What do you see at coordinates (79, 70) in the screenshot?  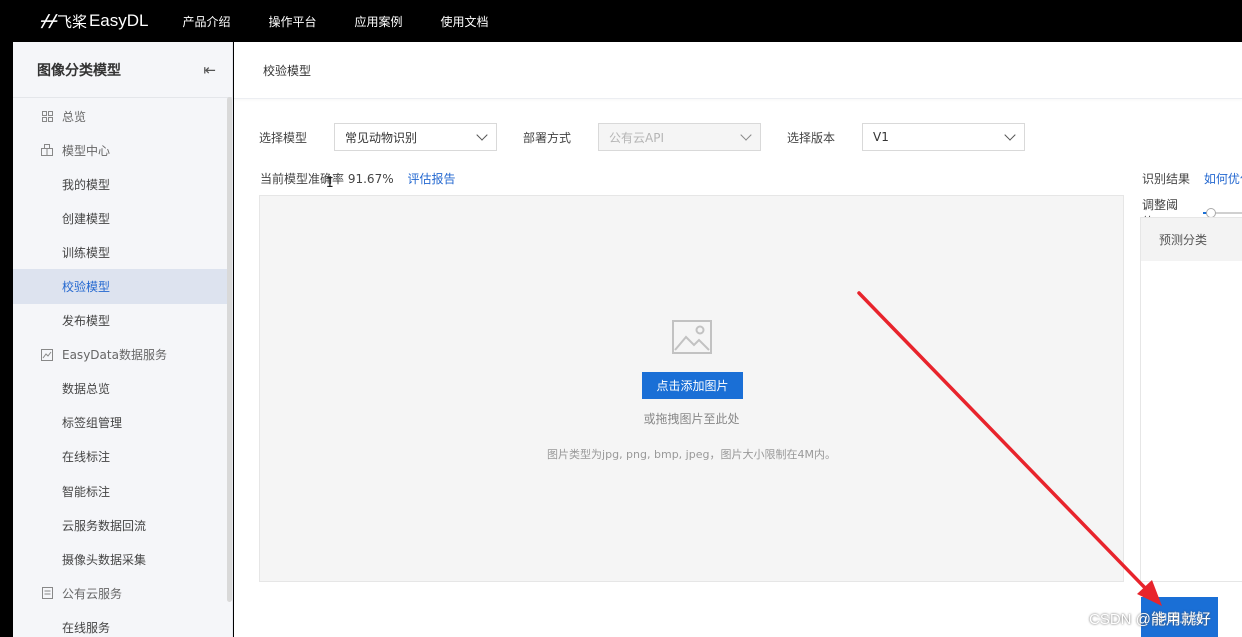 I see `sidebar-title: 图像分类模型` at bounding box center [79, 70].